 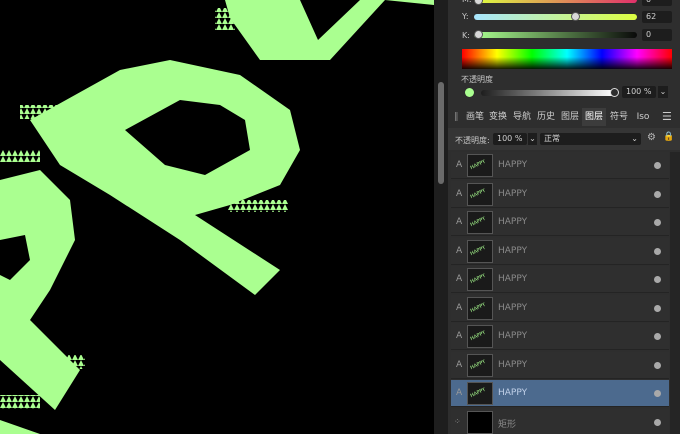 I want to click on gear-icon: ⚙, so click(x=651, y=137).